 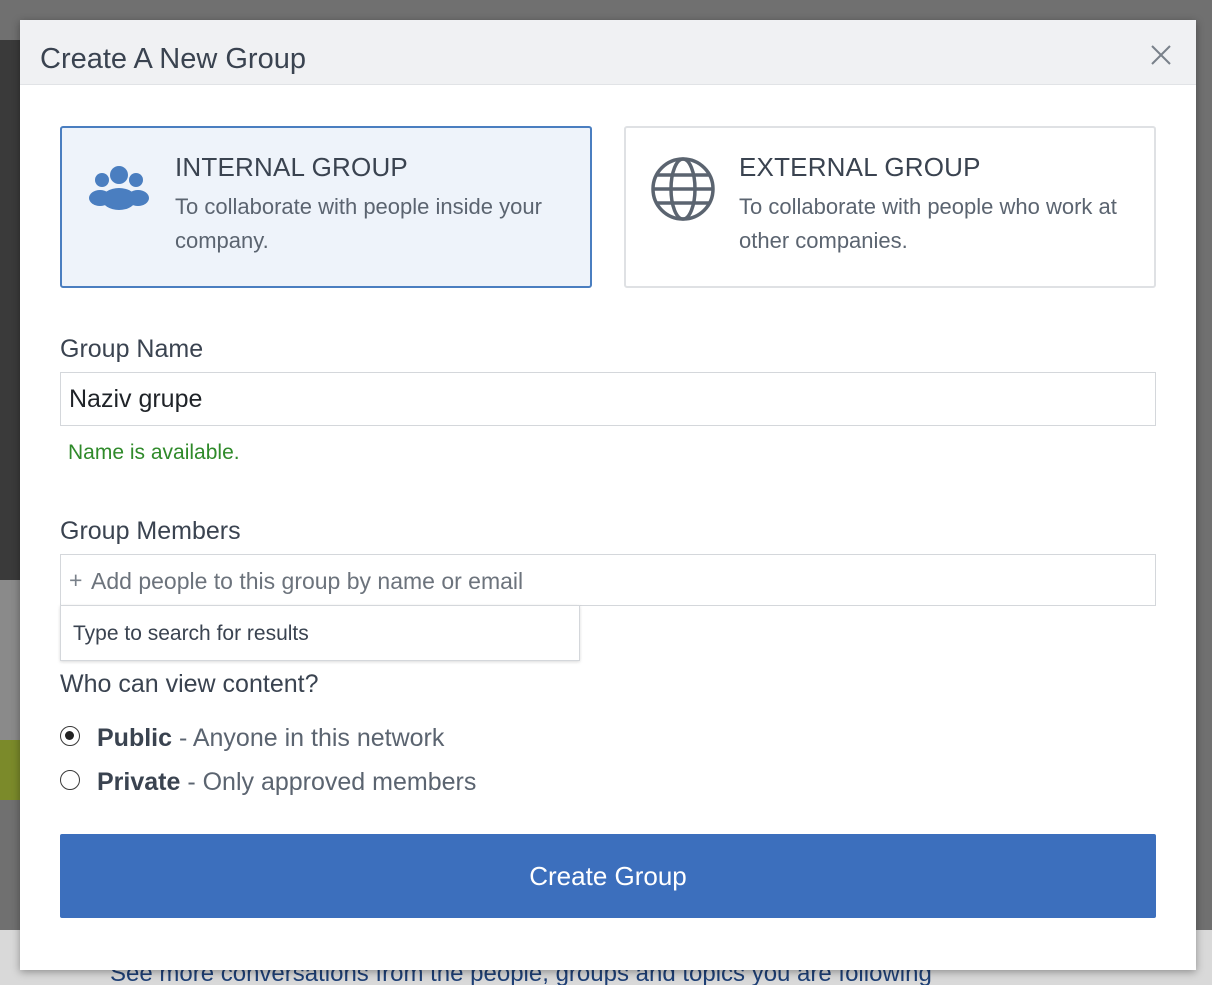 I want to click on visibility-private-text: Private - Only approved members, so click(x=286, y=782).